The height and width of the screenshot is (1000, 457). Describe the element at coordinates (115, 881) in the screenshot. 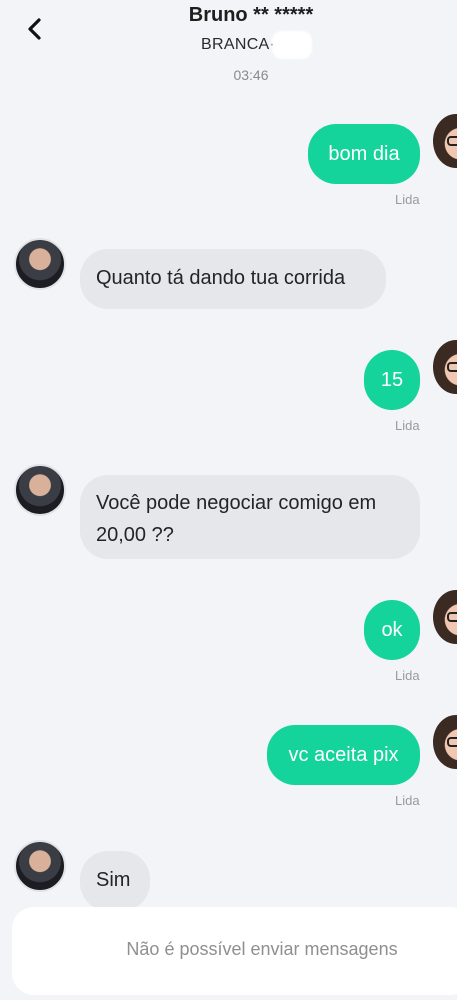

I see `message-bubble-incoming: Sim` at that location.